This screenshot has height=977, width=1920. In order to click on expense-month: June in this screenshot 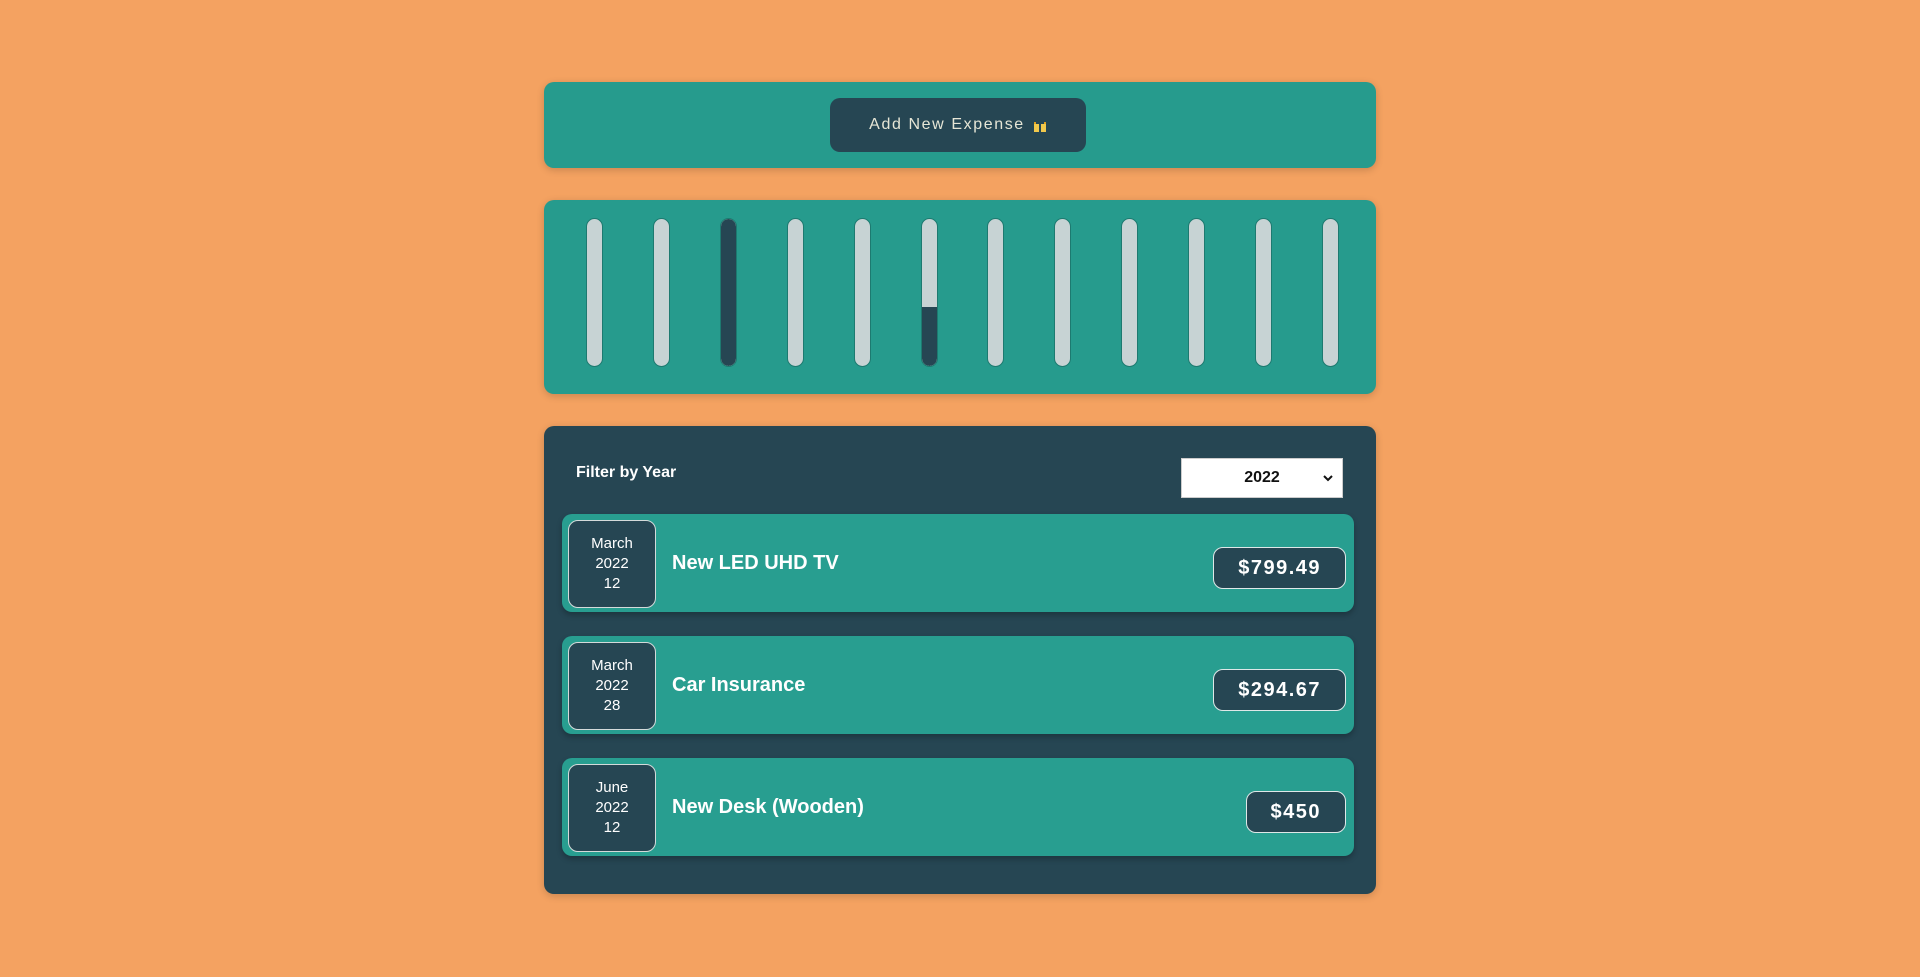, I will do `click(612, 787)`.